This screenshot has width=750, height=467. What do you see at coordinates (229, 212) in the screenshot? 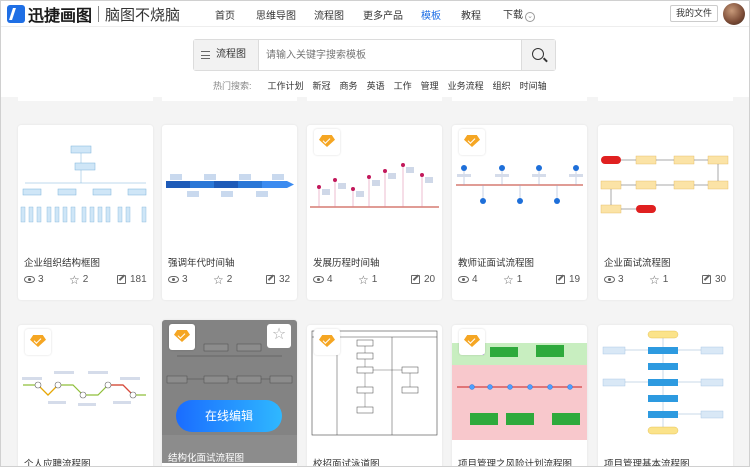
I see `template-card: 强调年代时间轴 3 ☆ 2 32` at bounding box center [229, 212].